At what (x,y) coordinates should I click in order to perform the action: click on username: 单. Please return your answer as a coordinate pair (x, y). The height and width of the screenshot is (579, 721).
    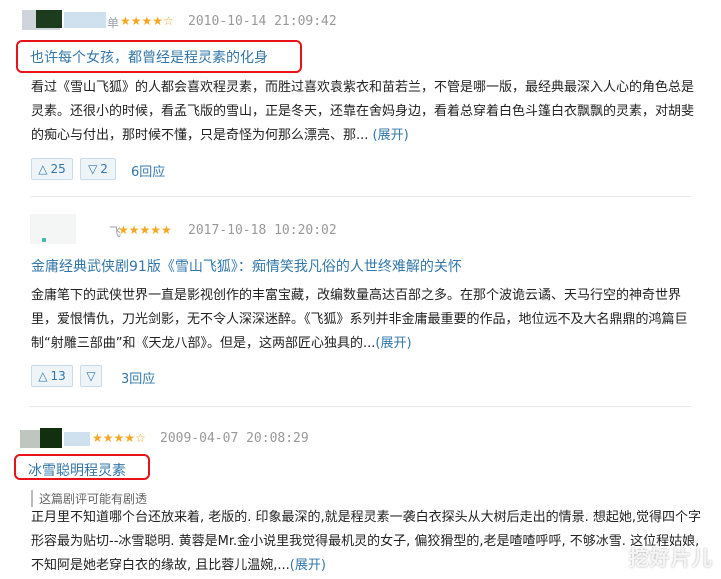
    Looking at the image, I should click on (113, 22).